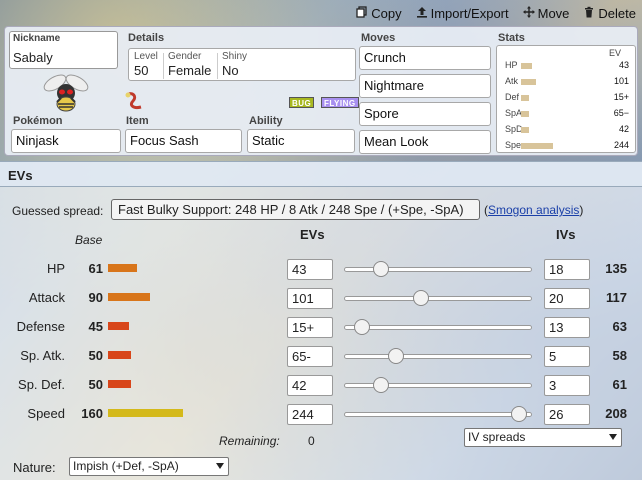 The height and width of the screenshot is (480, 642). Describe the element at coordinates (621, 113) in the screenshot. I see `stat-ev: 65−` at that location.